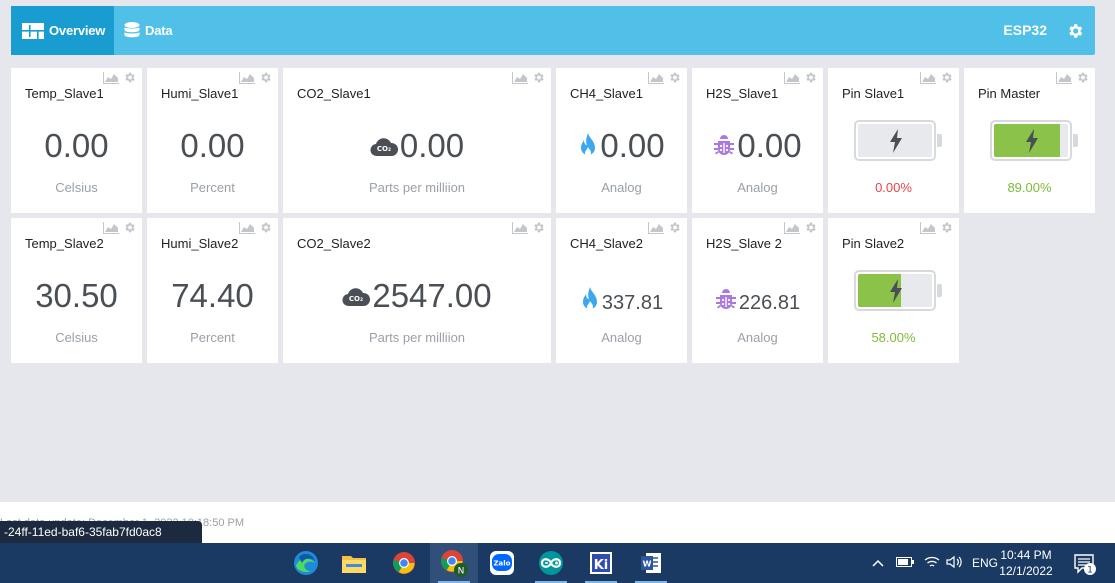 The image size is (1115, 583). I want to click on word-icon: W, so click(651, 563).